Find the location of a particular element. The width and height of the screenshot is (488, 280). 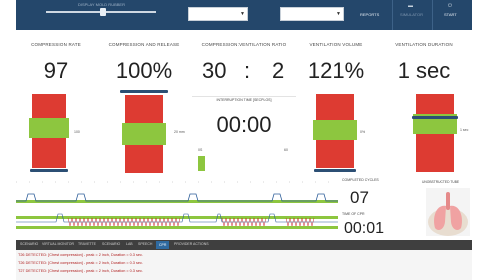

compression-rate-panel: COMPRESSION RATE 97 100 is located at coordinates (56, 109).